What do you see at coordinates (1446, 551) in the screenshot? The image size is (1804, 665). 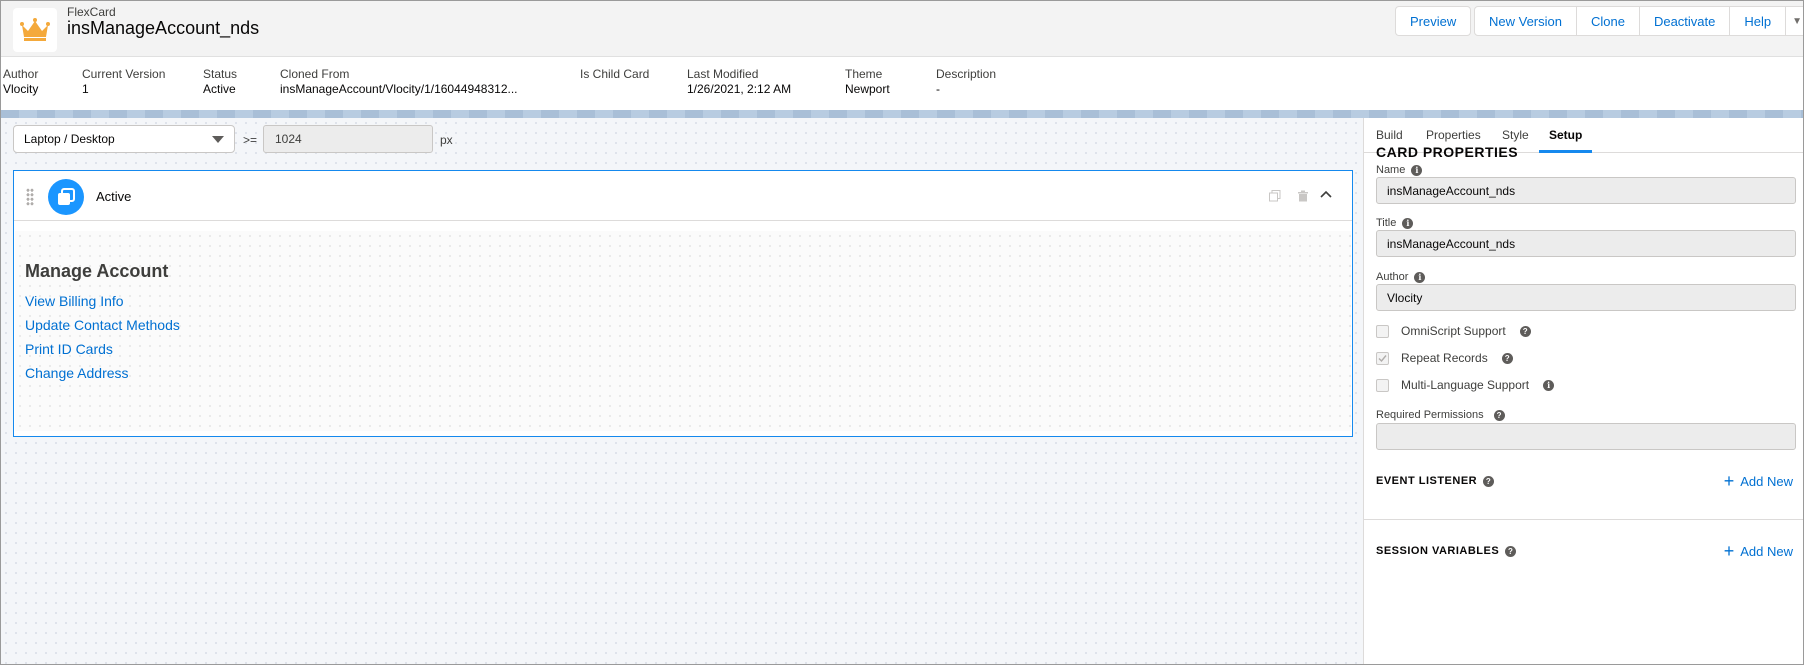 I see `session-variables-heading: SESSION VARIABLES ?` at bounding box center [1446, 551].